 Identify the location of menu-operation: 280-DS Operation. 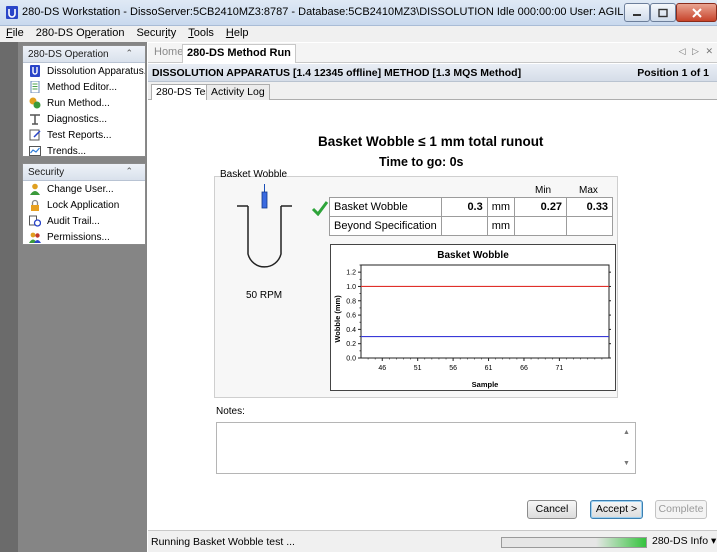
(80, 34).